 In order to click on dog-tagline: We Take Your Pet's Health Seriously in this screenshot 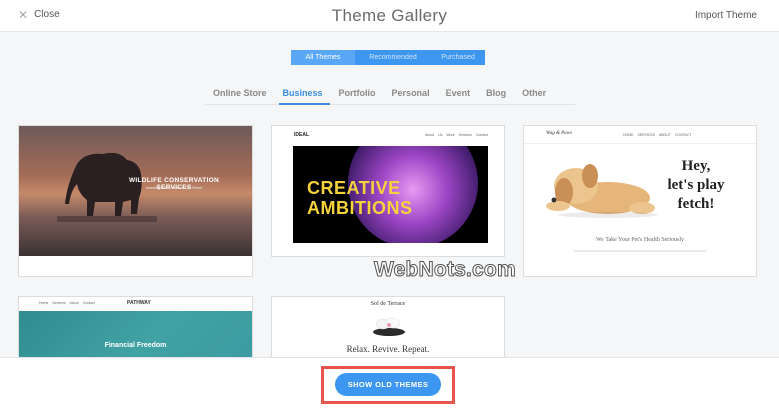, I will do `click(640, 240)`.